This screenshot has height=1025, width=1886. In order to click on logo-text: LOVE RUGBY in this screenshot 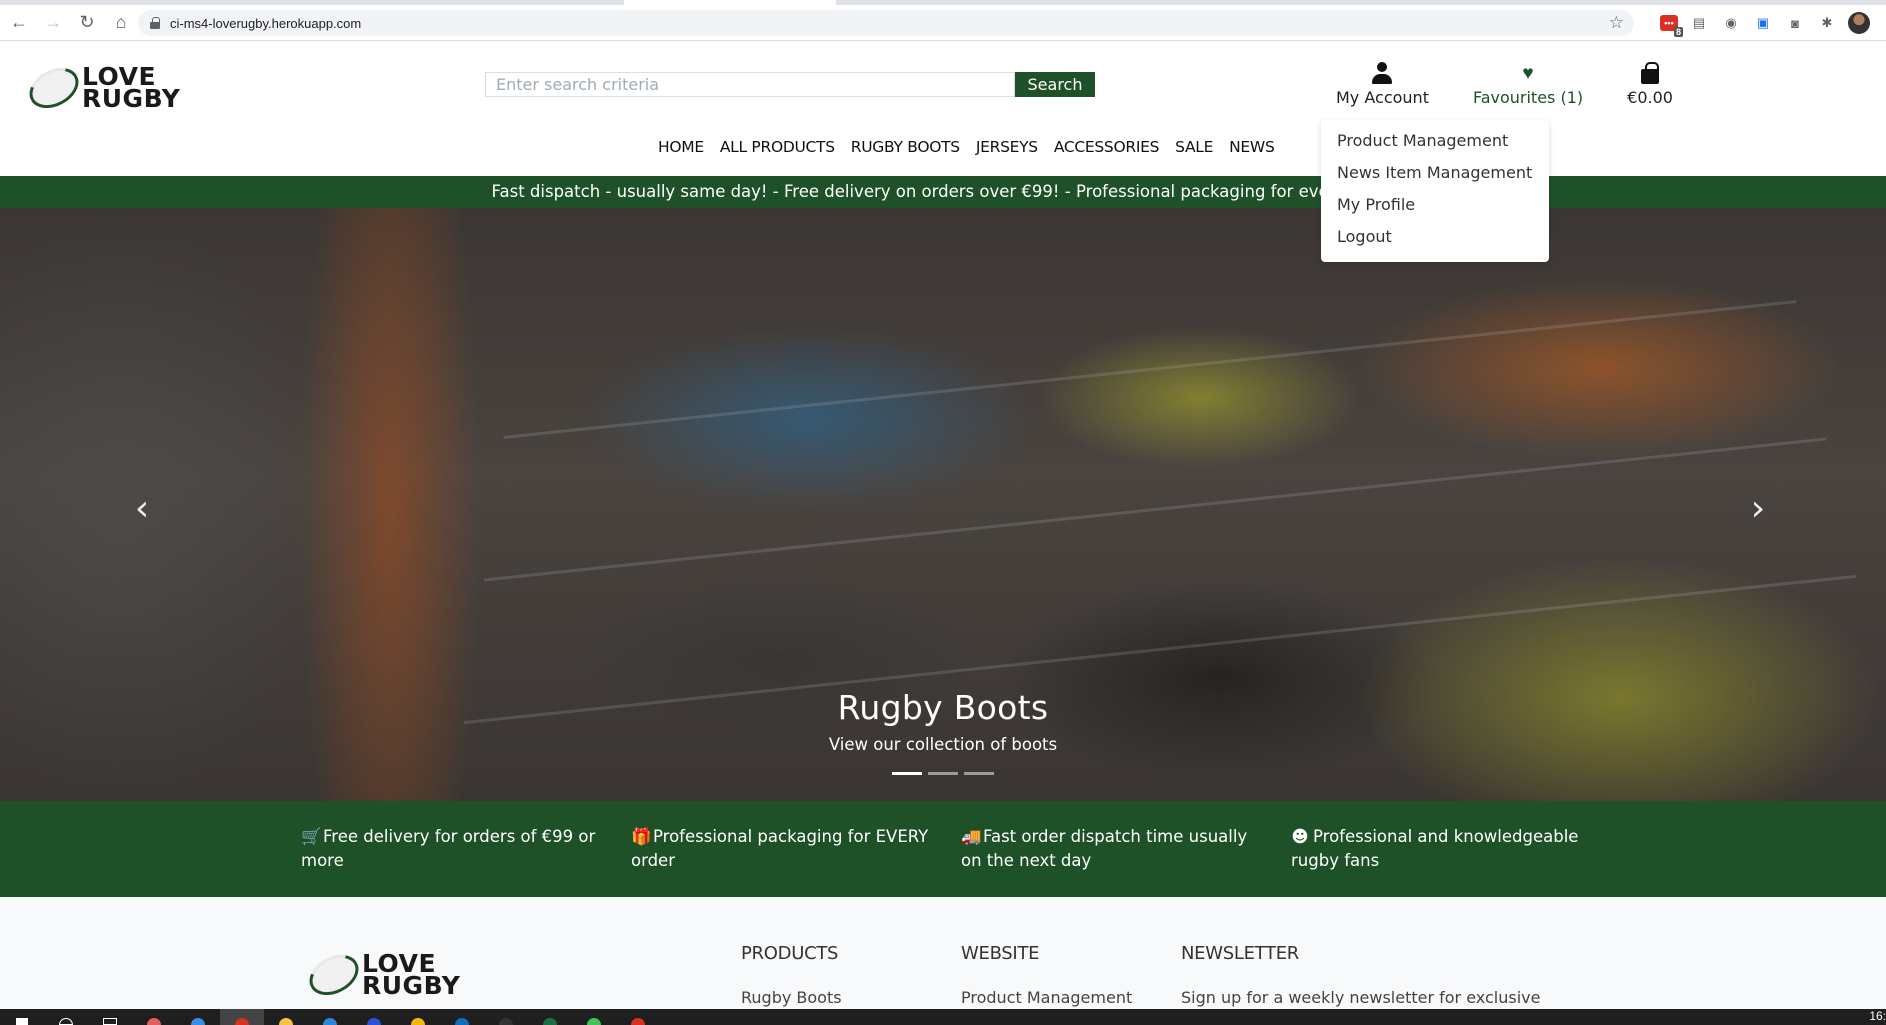, I will do `click(131, 87)`.